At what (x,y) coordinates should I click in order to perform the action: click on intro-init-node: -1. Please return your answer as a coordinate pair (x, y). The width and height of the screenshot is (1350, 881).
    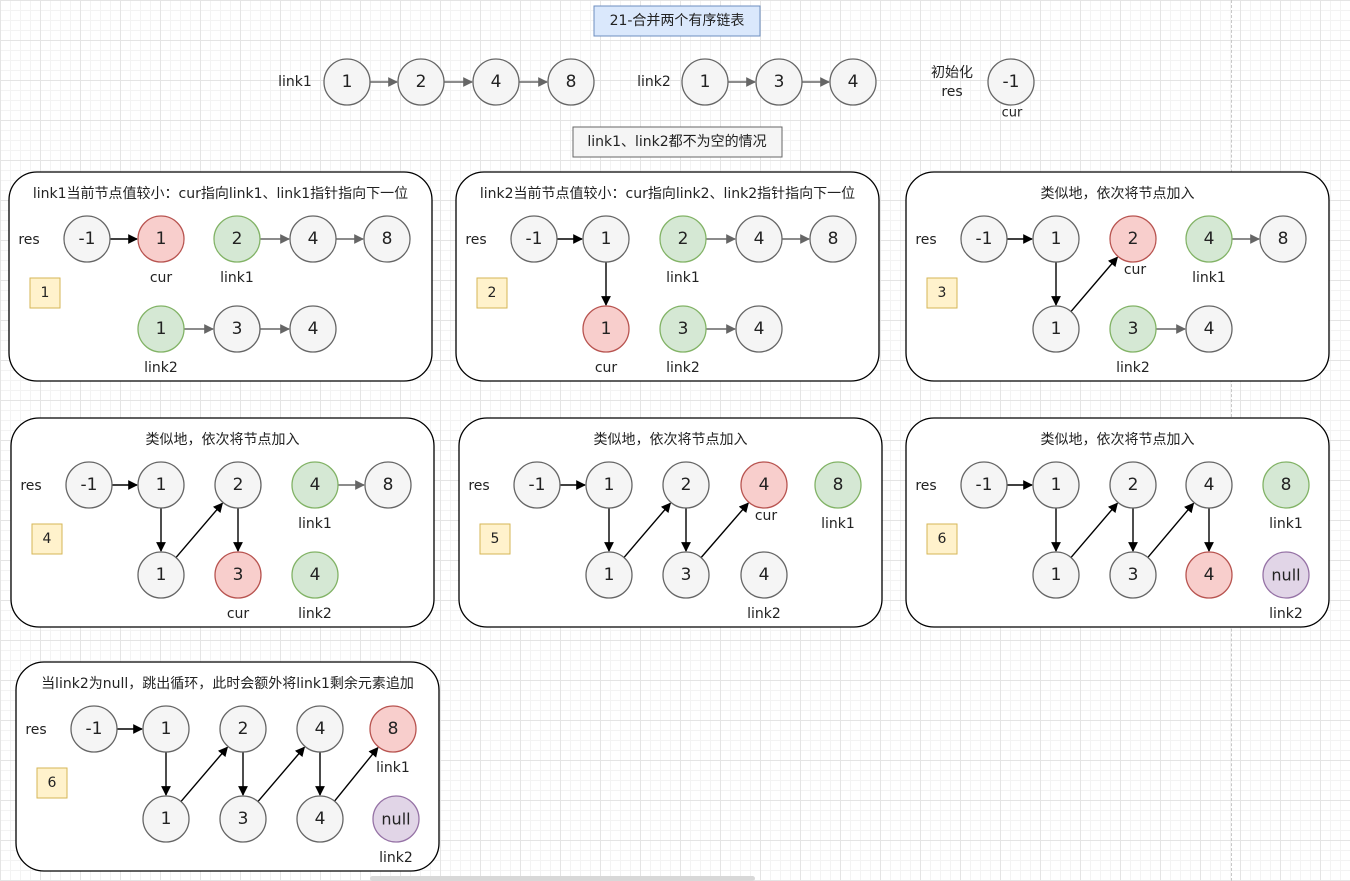
    Looking at the image, I should click on (1011, 82).